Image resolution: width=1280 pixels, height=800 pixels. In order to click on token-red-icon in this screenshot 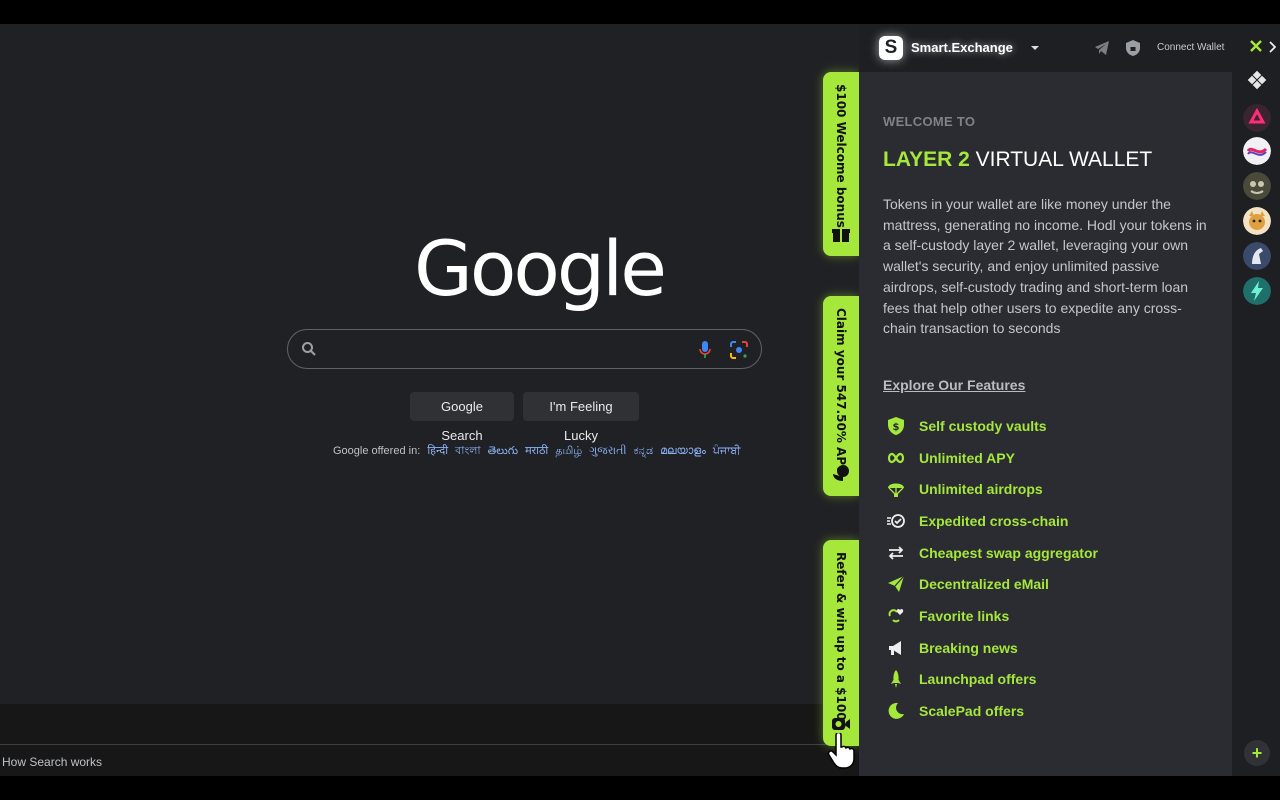, I will do `click(1257, 118)`.